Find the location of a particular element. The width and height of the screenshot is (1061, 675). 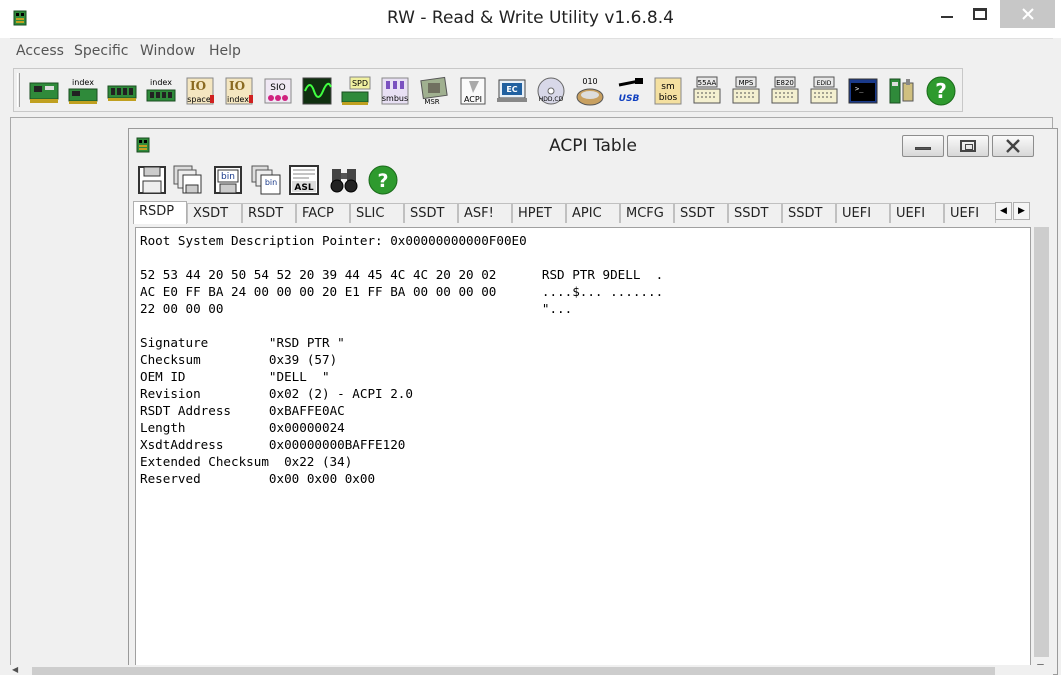

tab-scroll-arrows: ◀ ▶ is located at coordinates (1013, 211).